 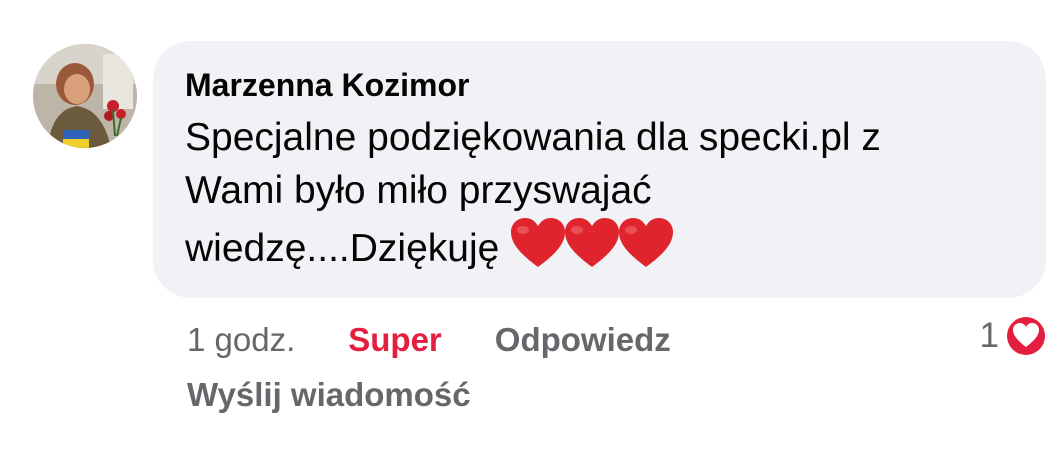 I want to click on avatar, so click(x=85, y=96).